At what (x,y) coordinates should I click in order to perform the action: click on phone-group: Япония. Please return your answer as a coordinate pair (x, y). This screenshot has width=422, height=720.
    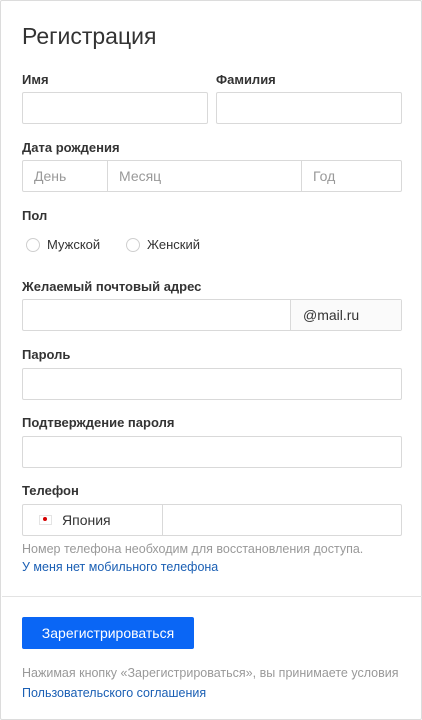
    Looking at the image, I should click on (212, 520).